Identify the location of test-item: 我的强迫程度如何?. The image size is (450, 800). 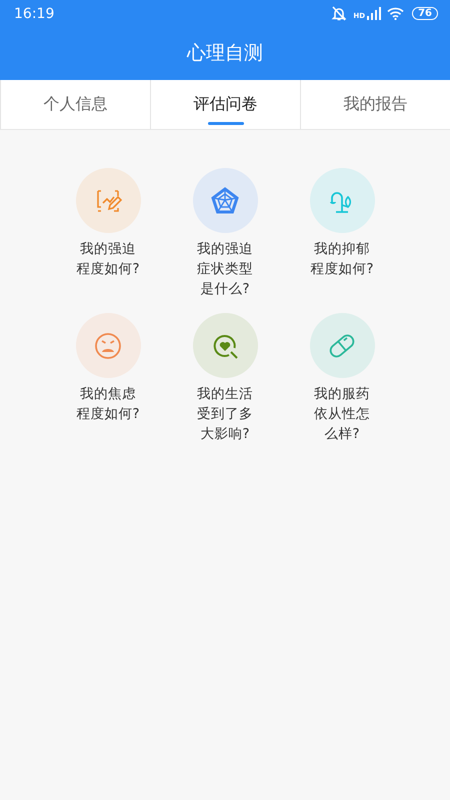
(108, 233).